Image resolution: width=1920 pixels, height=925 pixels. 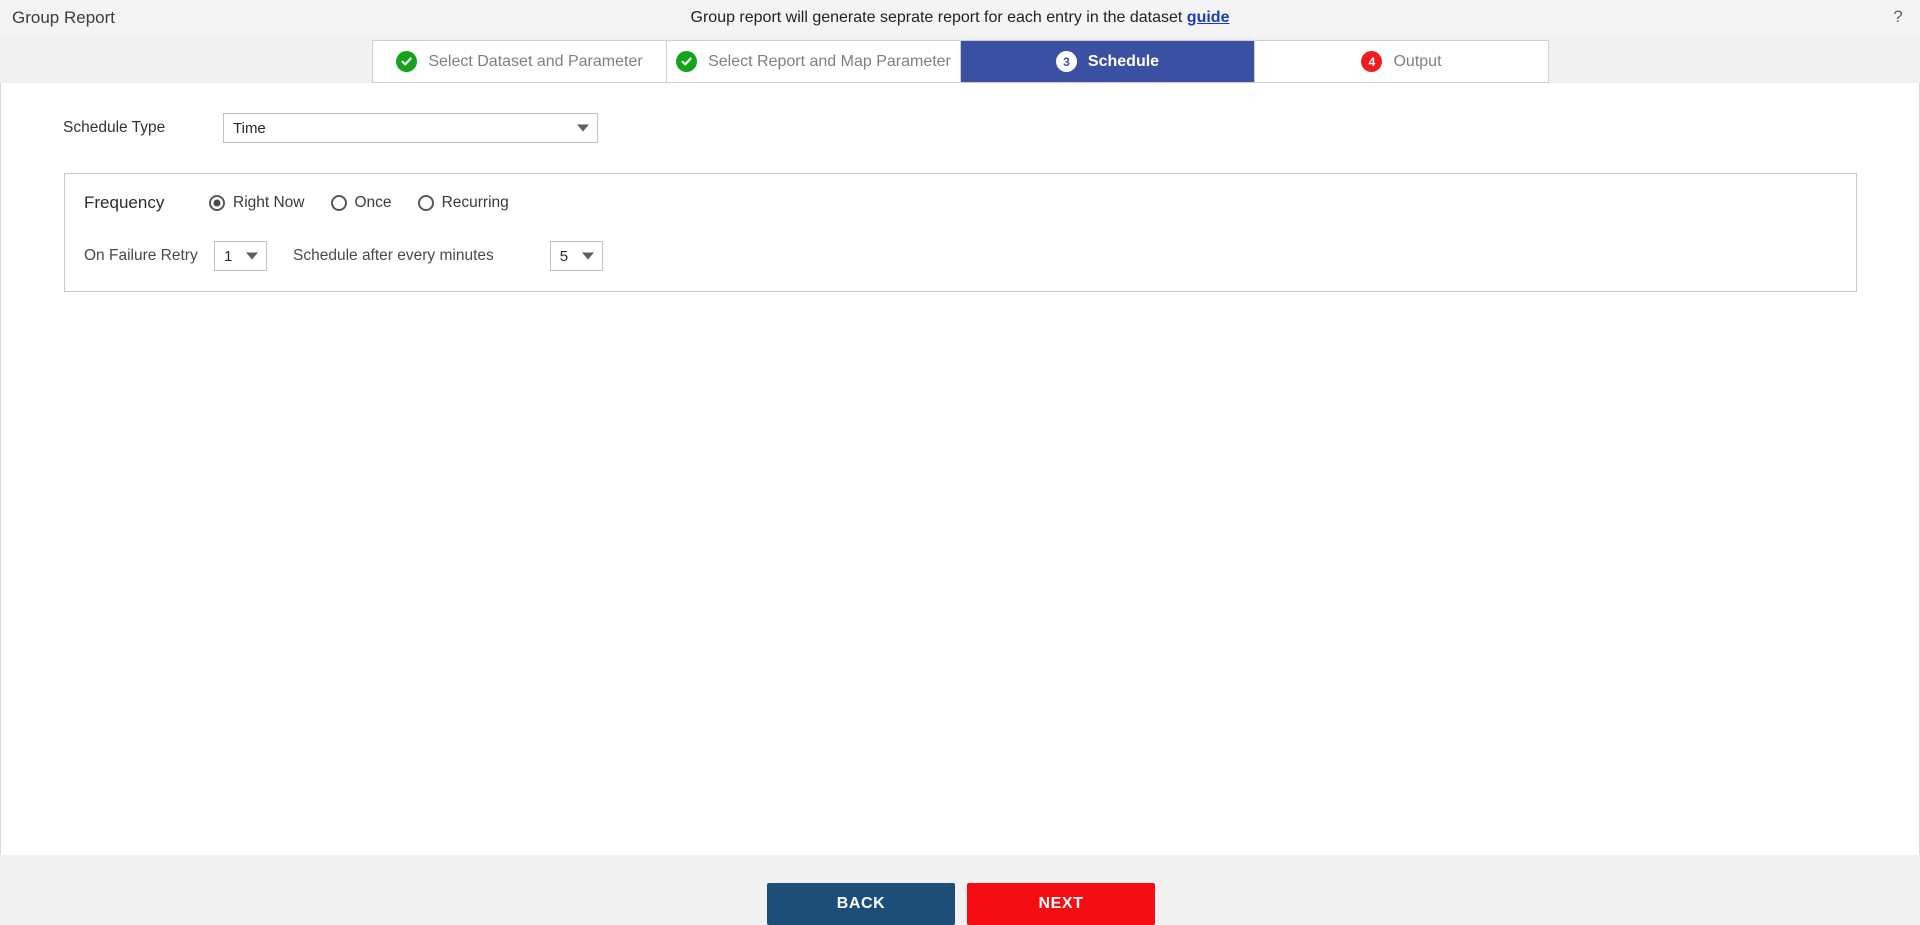 I want to click on tab-label: Select Report and Map Parameter, so click(x=829, y=61).